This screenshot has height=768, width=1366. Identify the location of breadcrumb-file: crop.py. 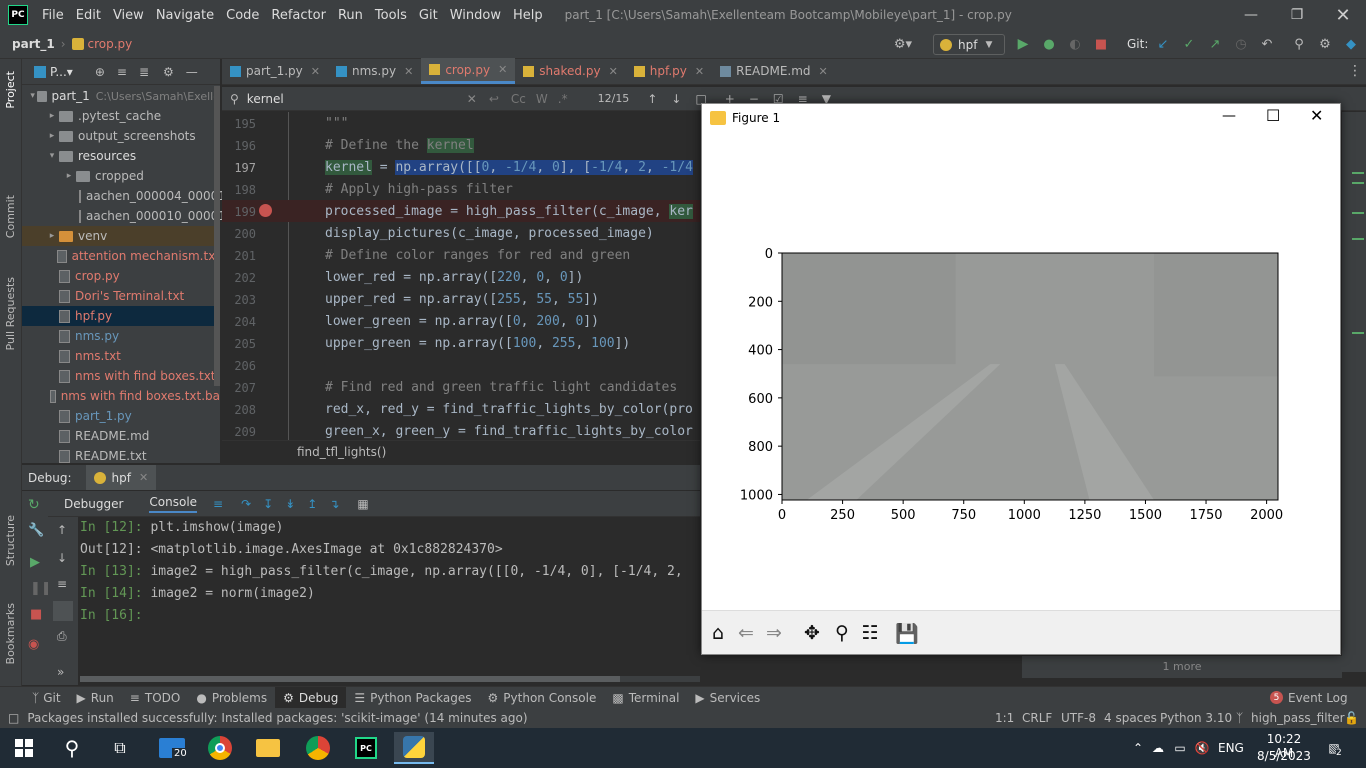
(110, 44).